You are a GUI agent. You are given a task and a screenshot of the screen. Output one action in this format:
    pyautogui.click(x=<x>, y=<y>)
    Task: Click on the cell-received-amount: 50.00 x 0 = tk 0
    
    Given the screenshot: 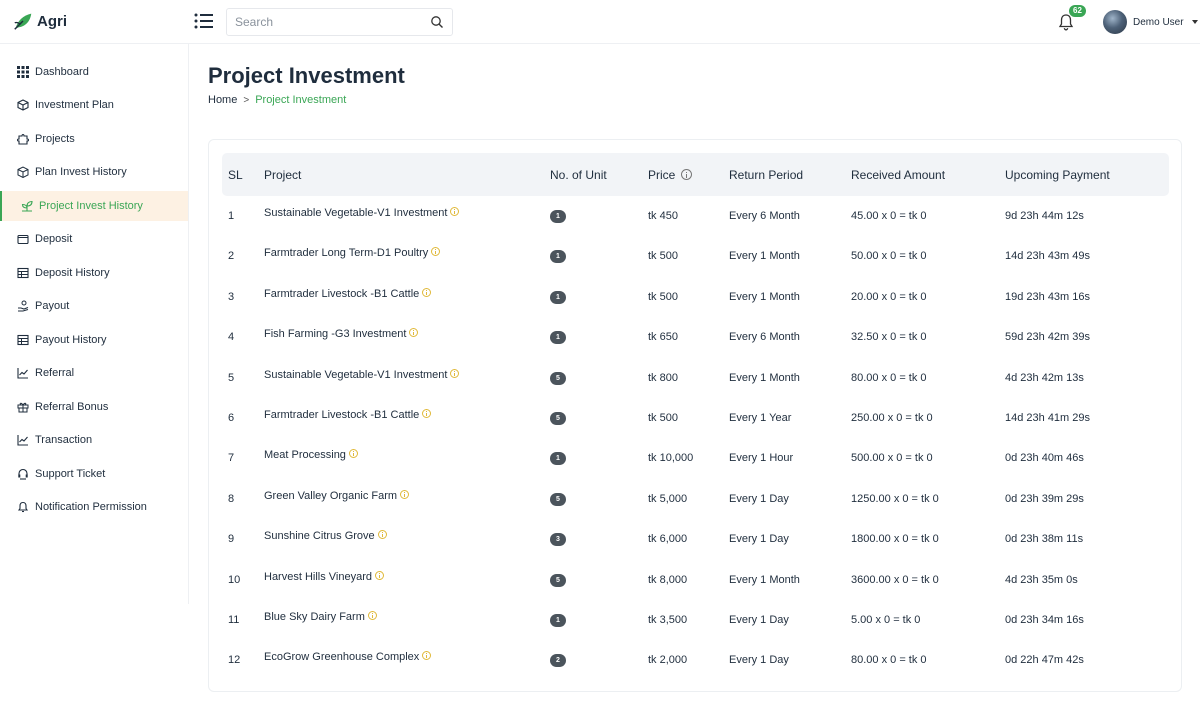 What is the action you would take?
    pyautogui.click(x=889, y=256)
    